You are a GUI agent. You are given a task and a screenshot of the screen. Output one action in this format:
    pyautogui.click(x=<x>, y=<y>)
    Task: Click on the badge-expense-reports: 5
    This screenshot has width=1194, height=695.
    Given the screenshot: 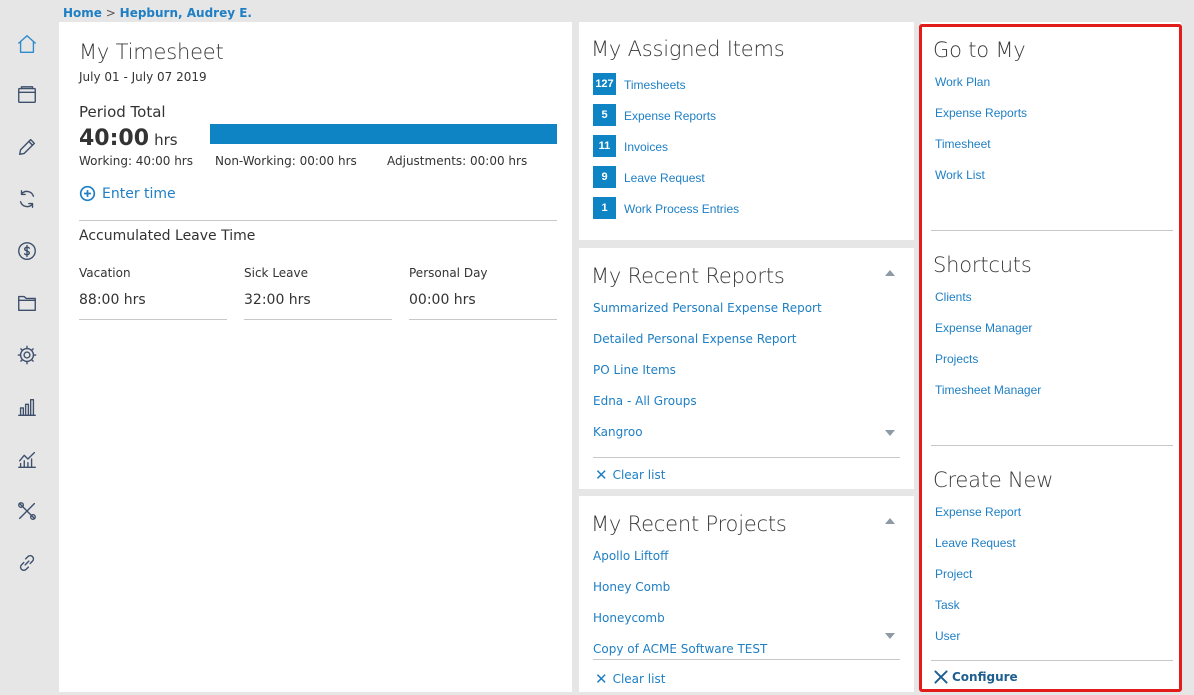 What is the action you would take?
    pyautogui.click(x=604, y=115)
    